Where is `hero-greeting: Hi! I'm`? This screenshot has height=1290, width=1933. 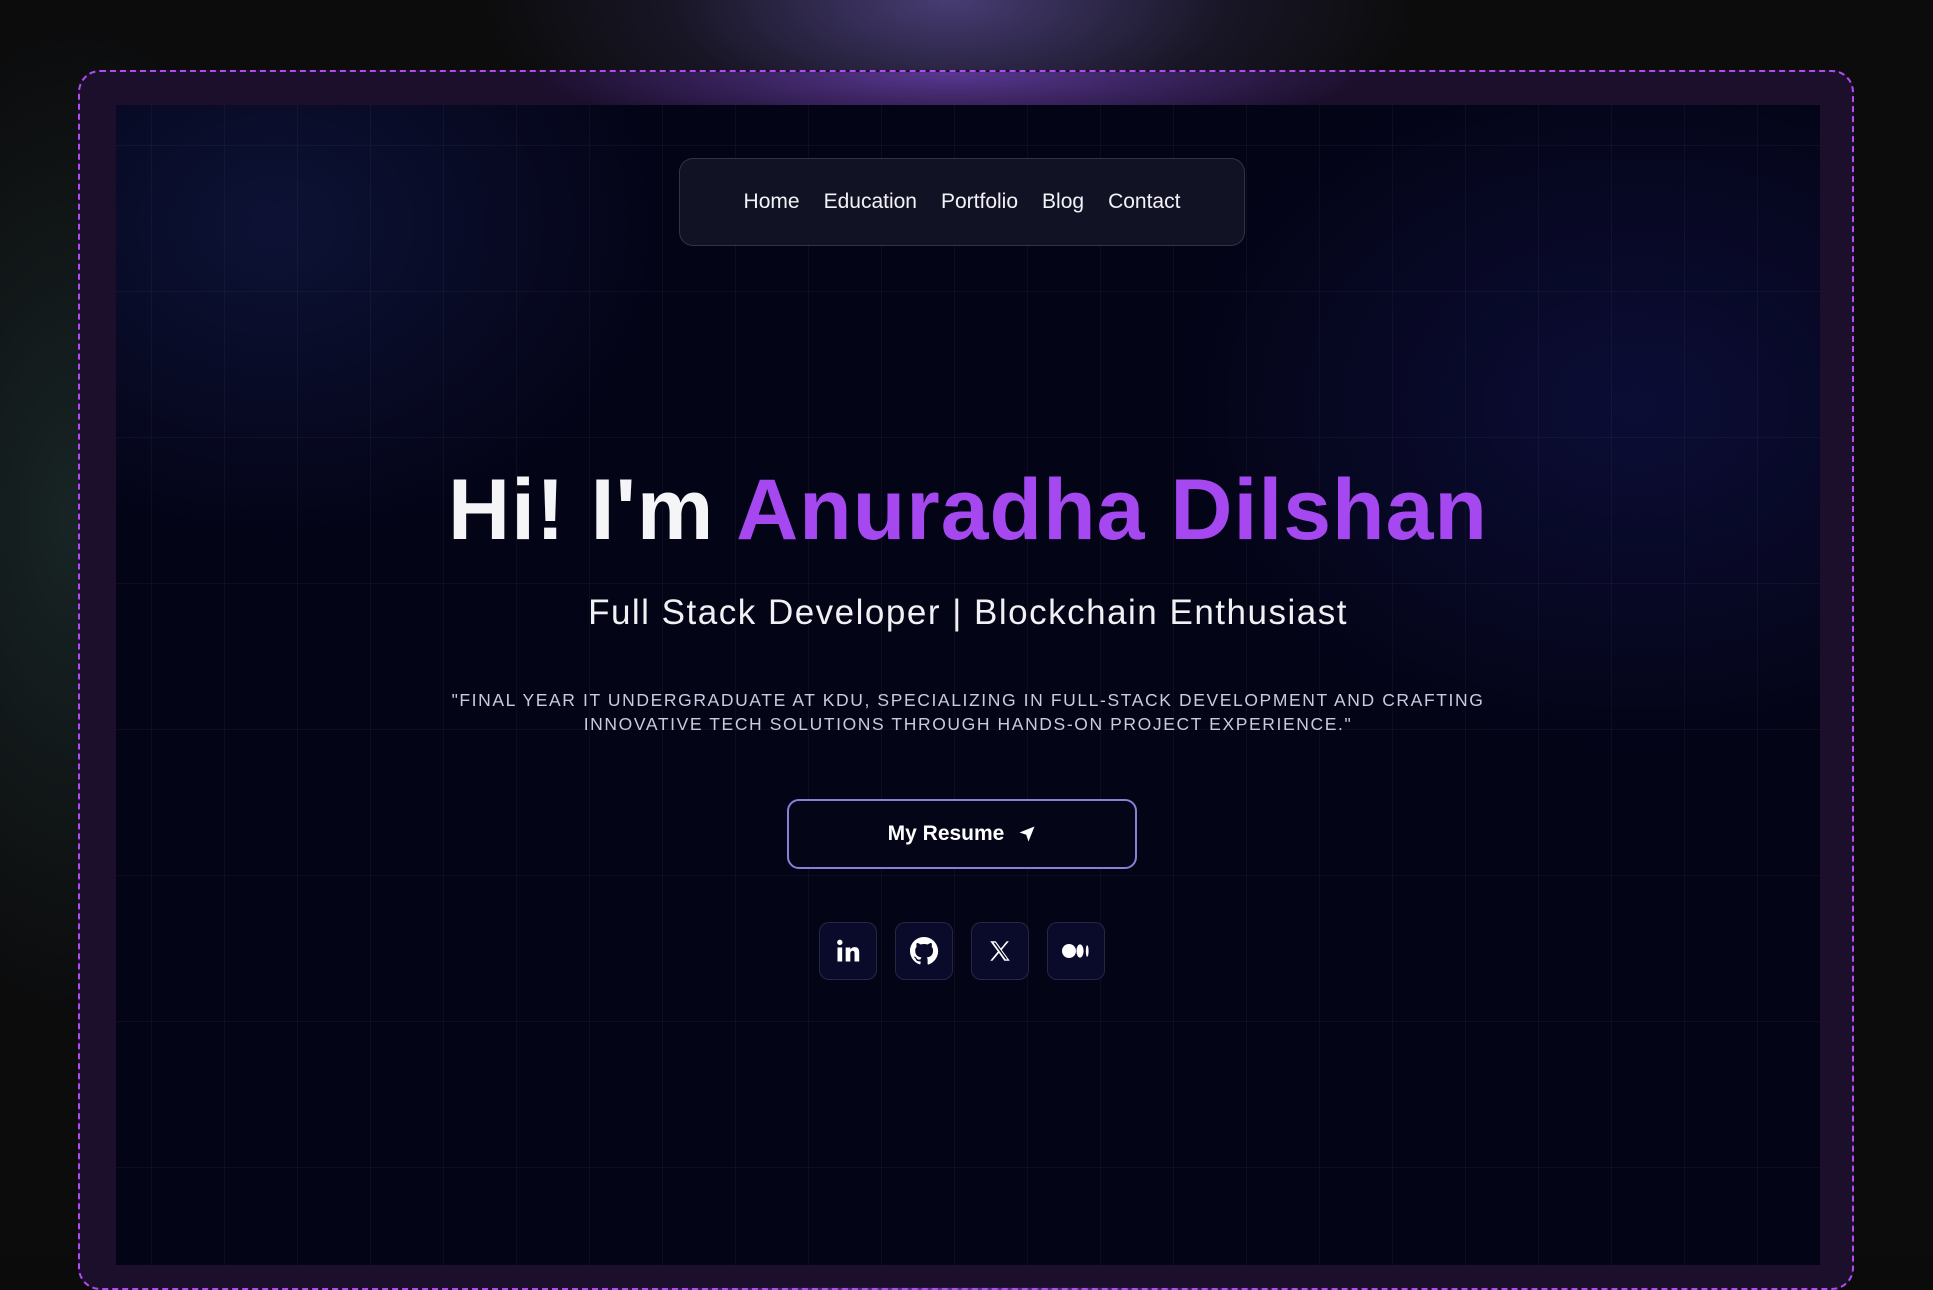
hero-greeting: Hi! I'm is located at coordinates (592, 510).